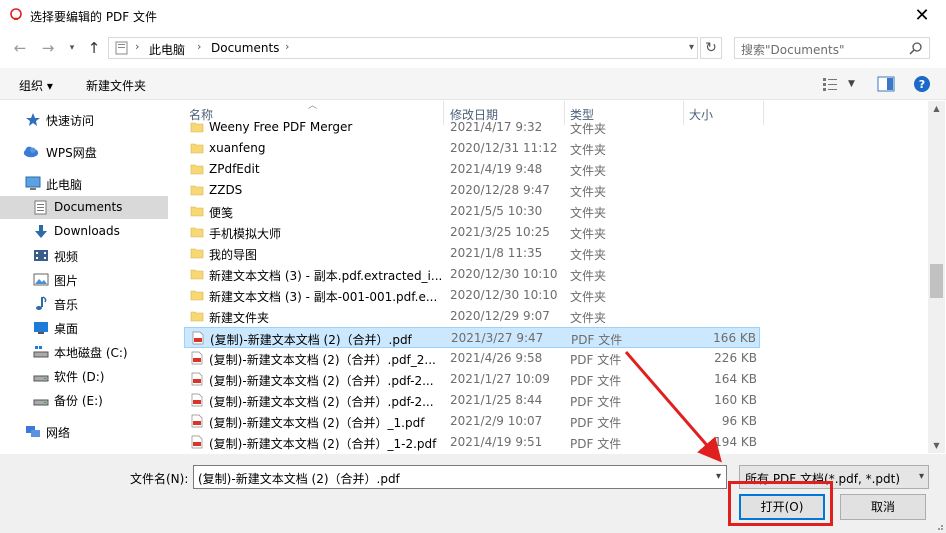 Image resolution: width=946 pixels, height=533 pixels. What do you see at coordinates (94, 48) in the screenshot?
I see `up-arrow-icon: ↑` at bounding box center [94, 48].